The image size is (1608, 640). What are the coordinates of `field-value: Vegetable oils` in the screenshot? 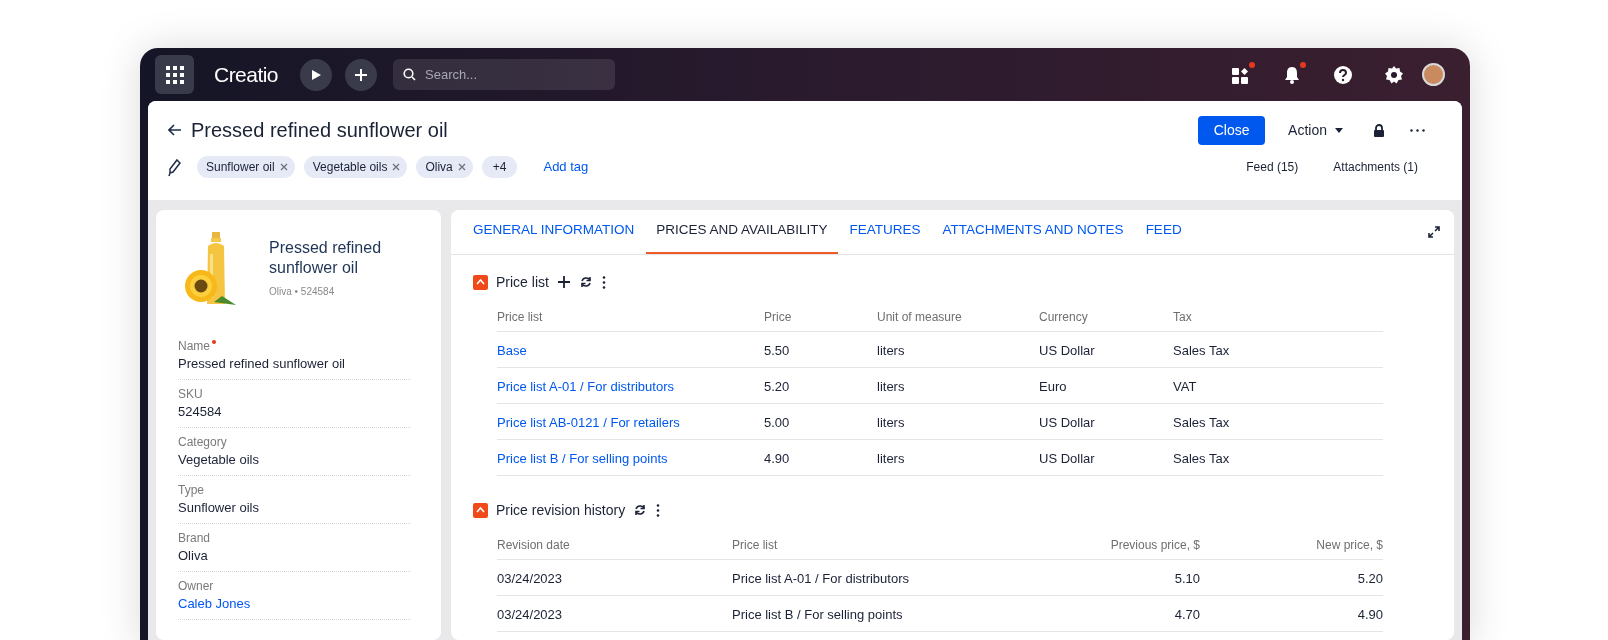 It's located at (219, 460).